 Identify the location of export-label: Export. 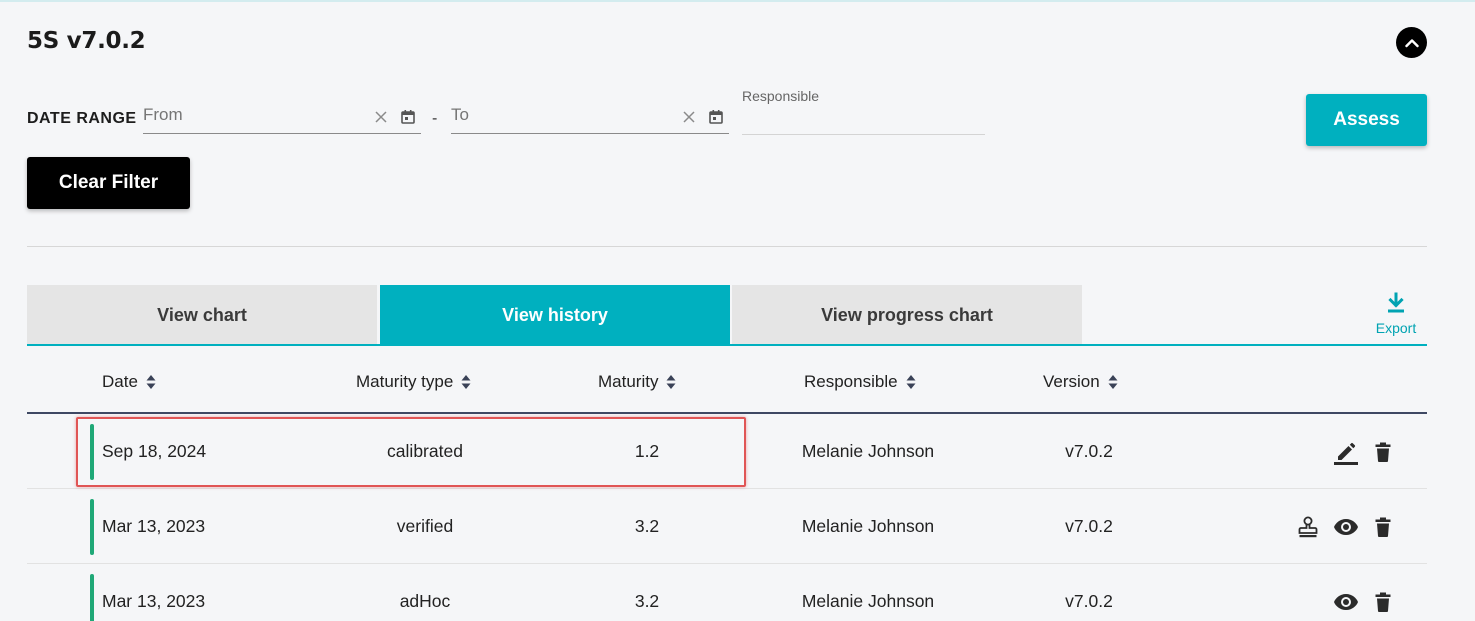
(1396, 328).